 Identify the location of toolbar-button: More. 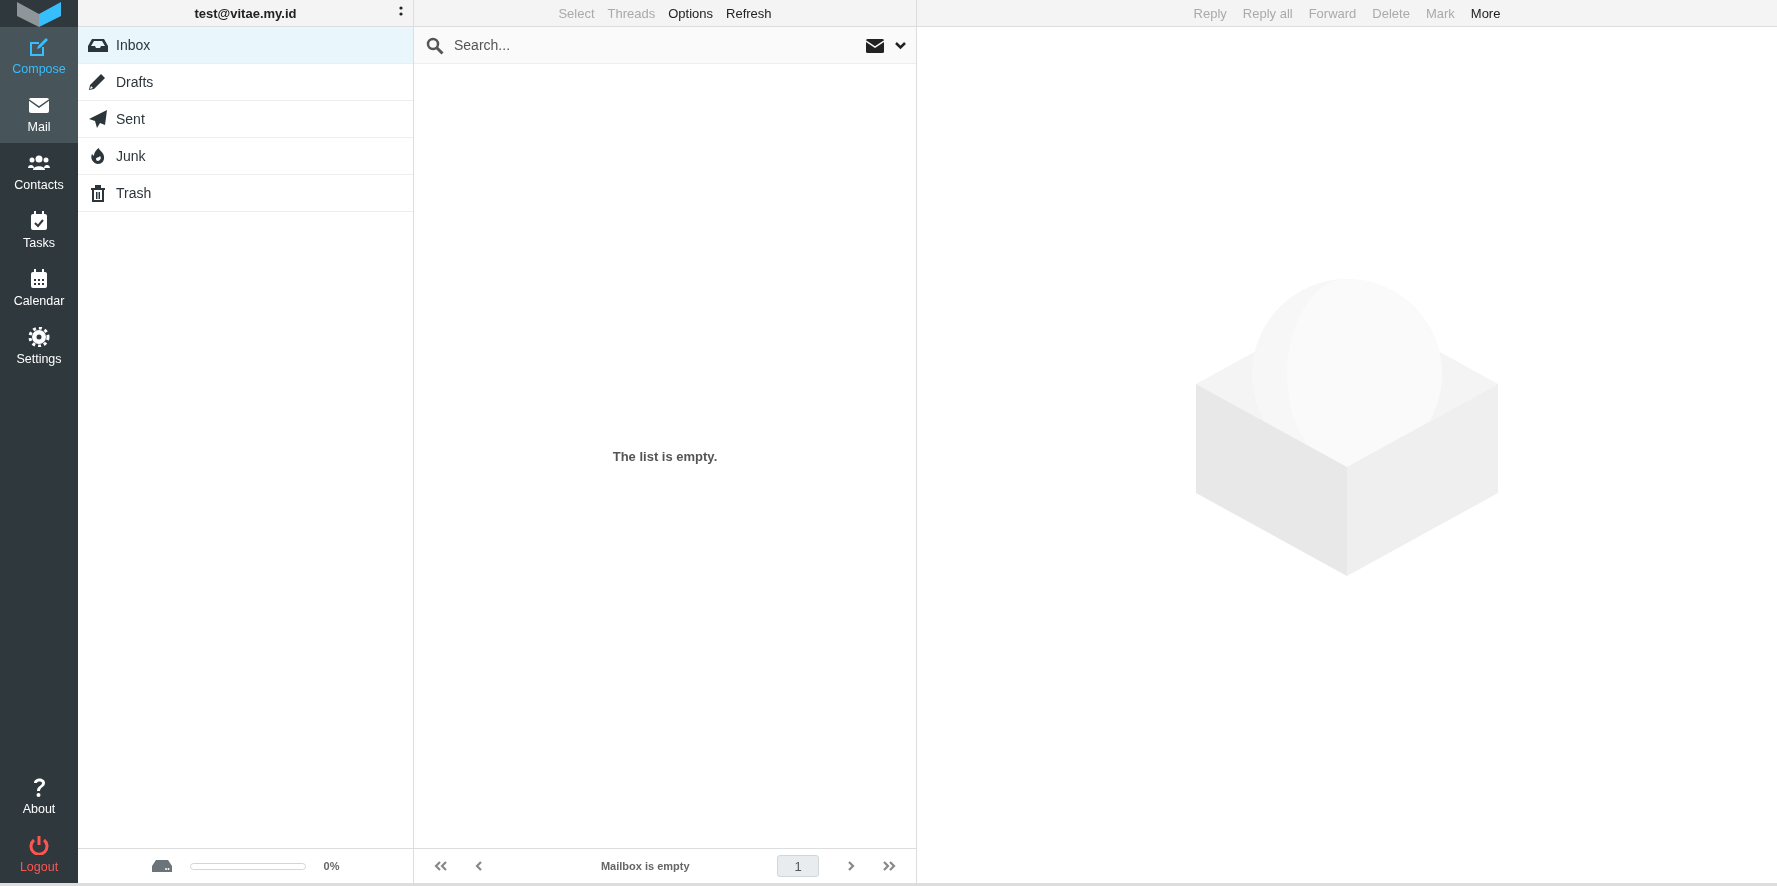
(1485, 13).